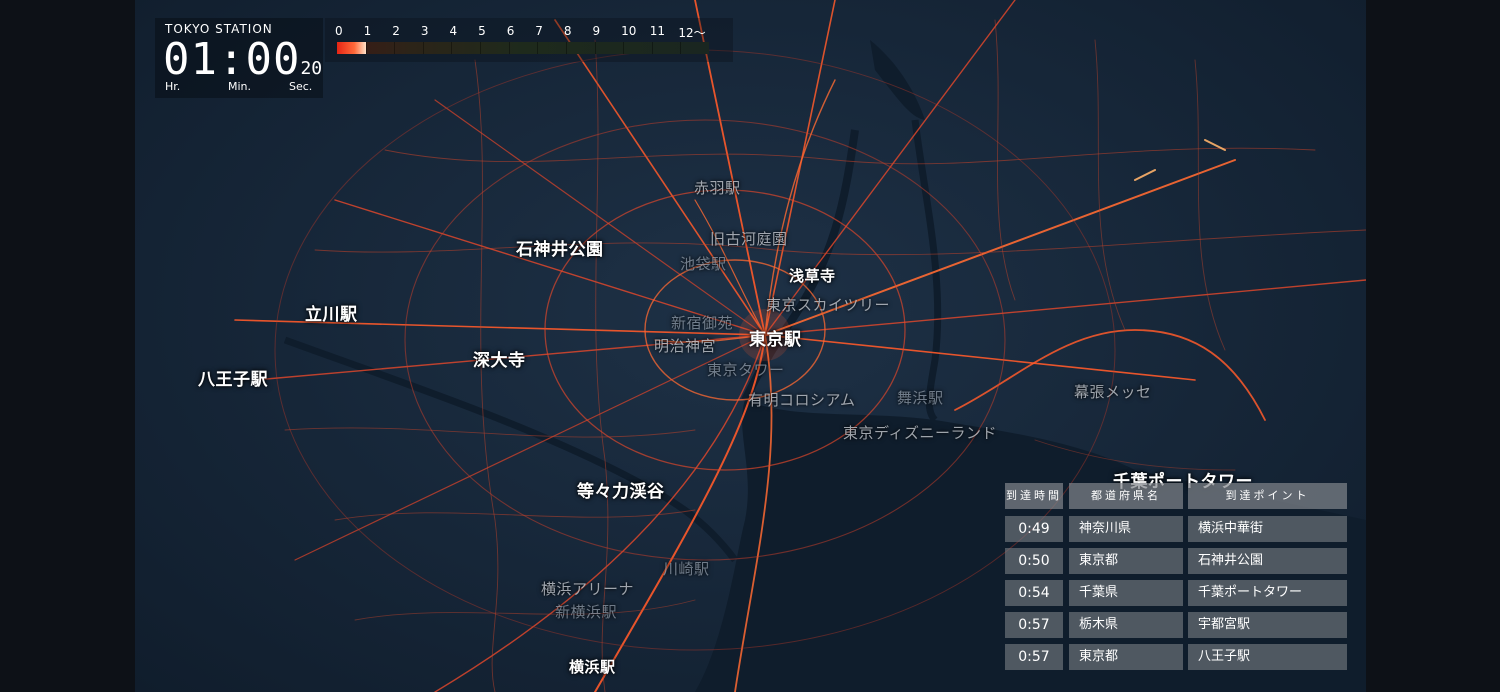  I want to click on table-row: 0:49 神奈川県 横浜中華街, so click(1176, 529).